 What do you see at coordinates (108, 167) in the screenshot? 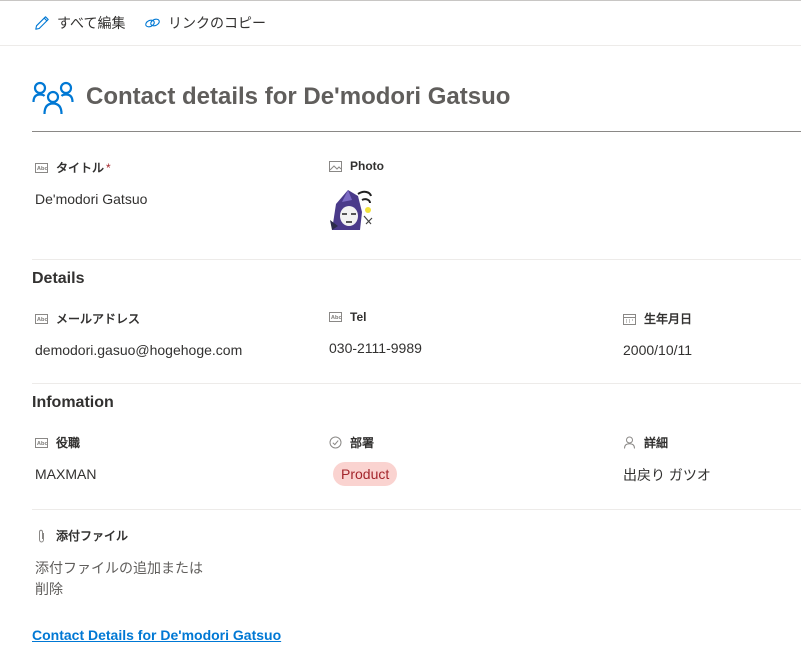
I see `required-mark: *` at bounding box center [108, 167].